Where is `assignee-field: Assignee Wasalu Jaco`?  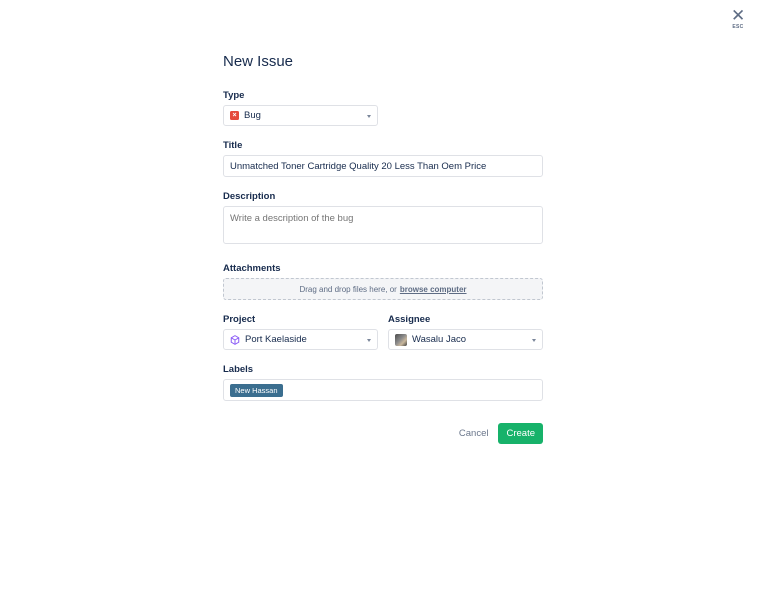
assignee-field: Assignee Wasalu Jaco is located at coordinates (465, 332).